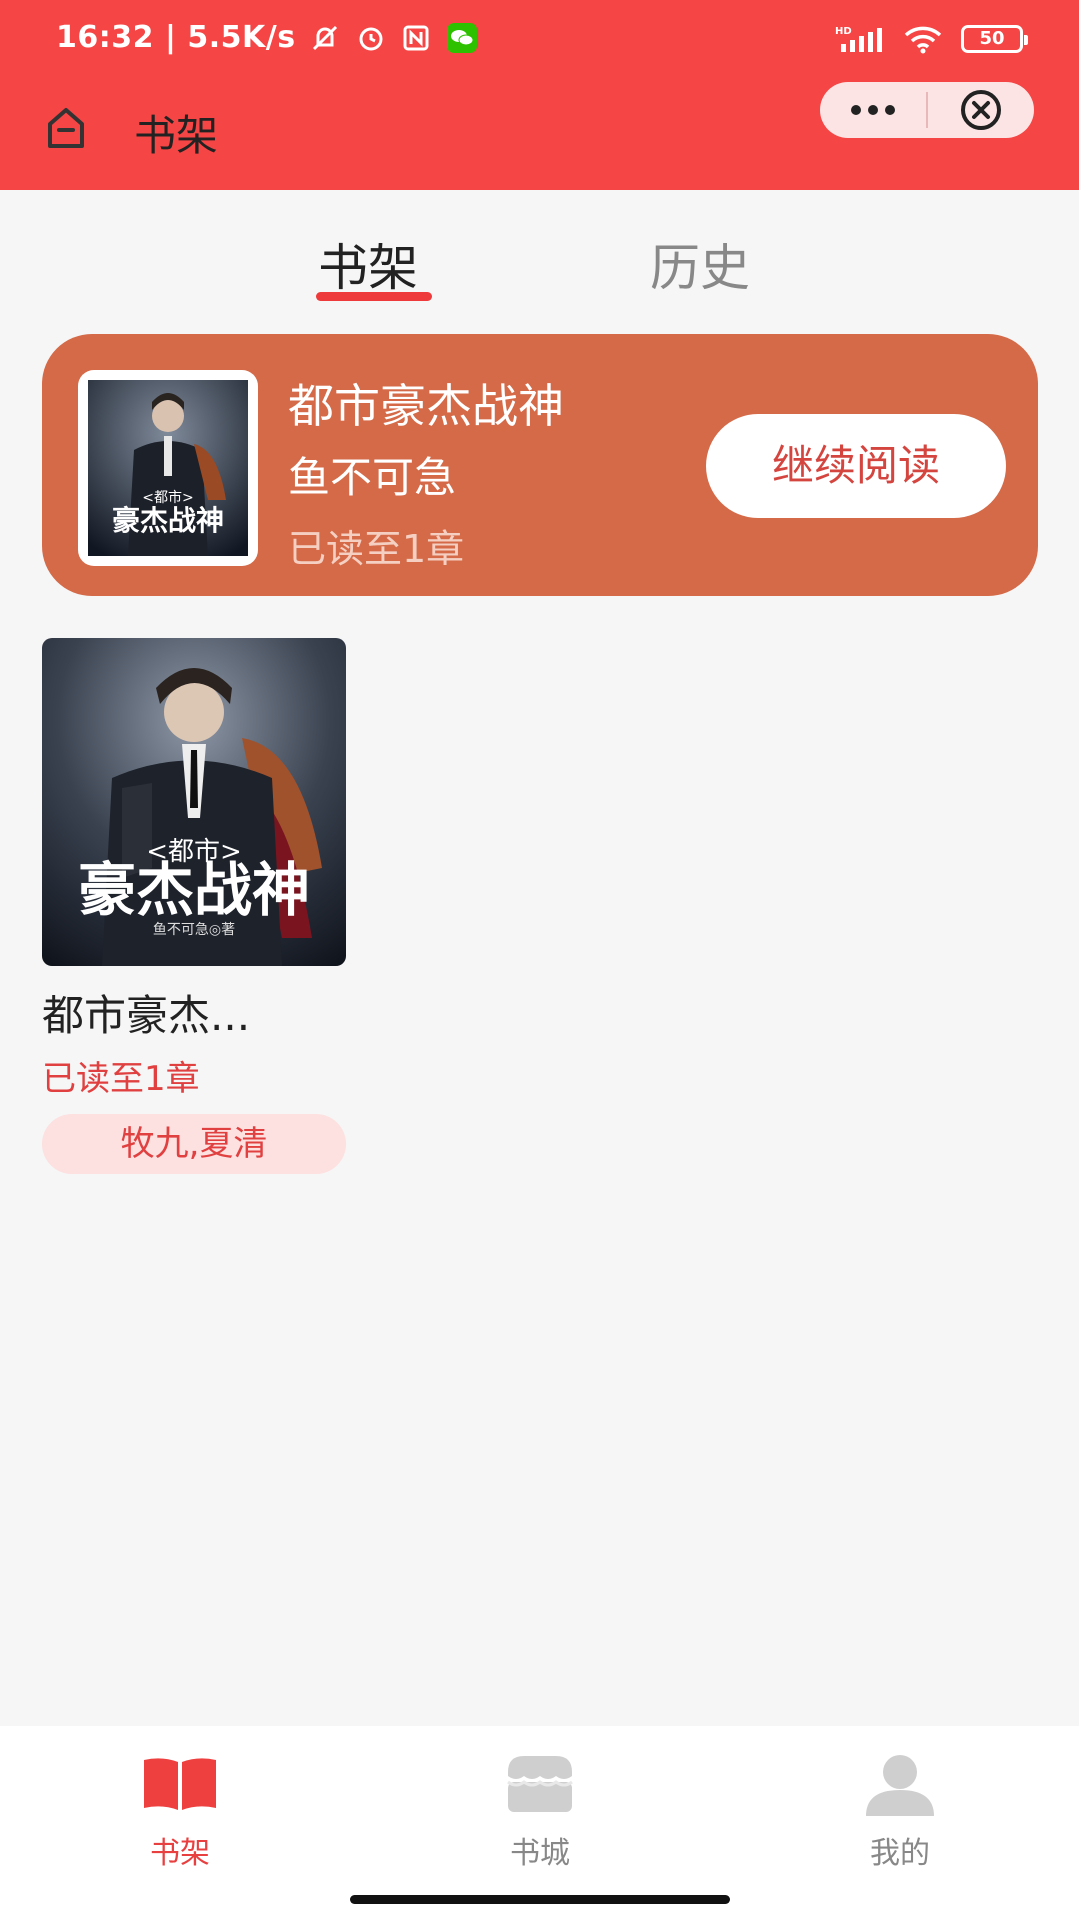 The image size is (1079, 1919). I want to click on continue-reading-button: 继续阅读, so click(856, 466).